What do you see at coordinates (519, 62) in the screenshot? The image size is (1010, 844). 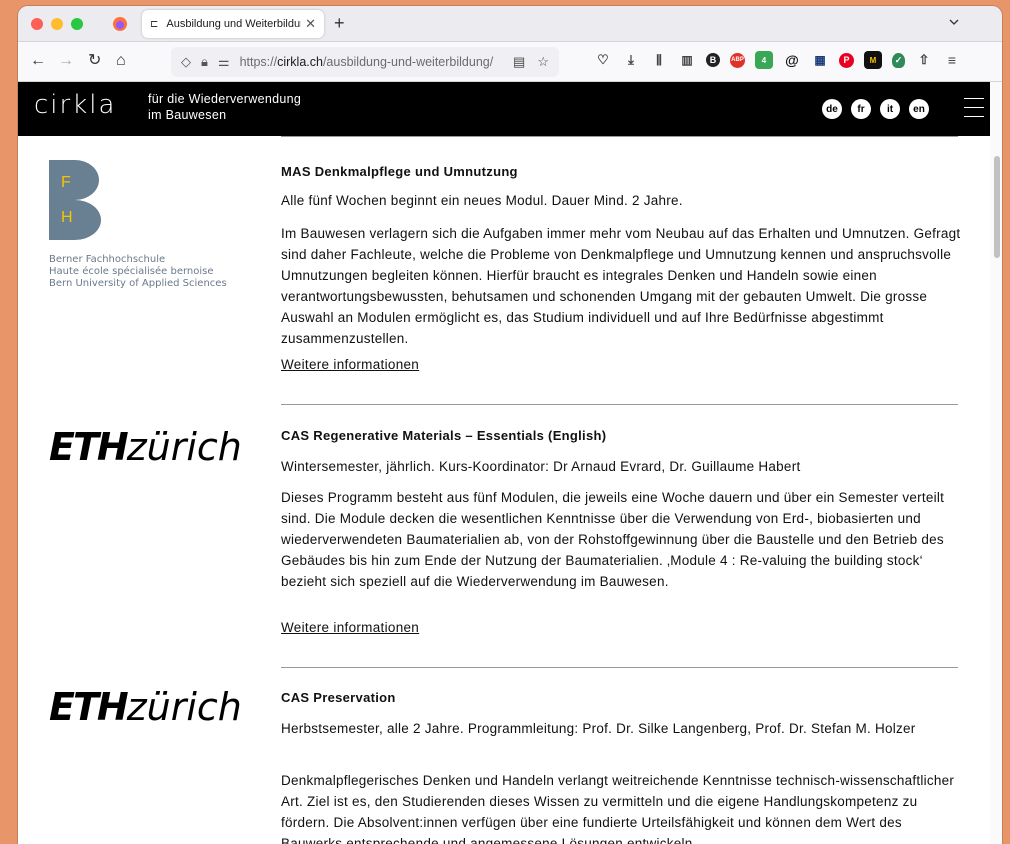 I see `reader-view-icon: ▤` at bounding box center [519, 62].